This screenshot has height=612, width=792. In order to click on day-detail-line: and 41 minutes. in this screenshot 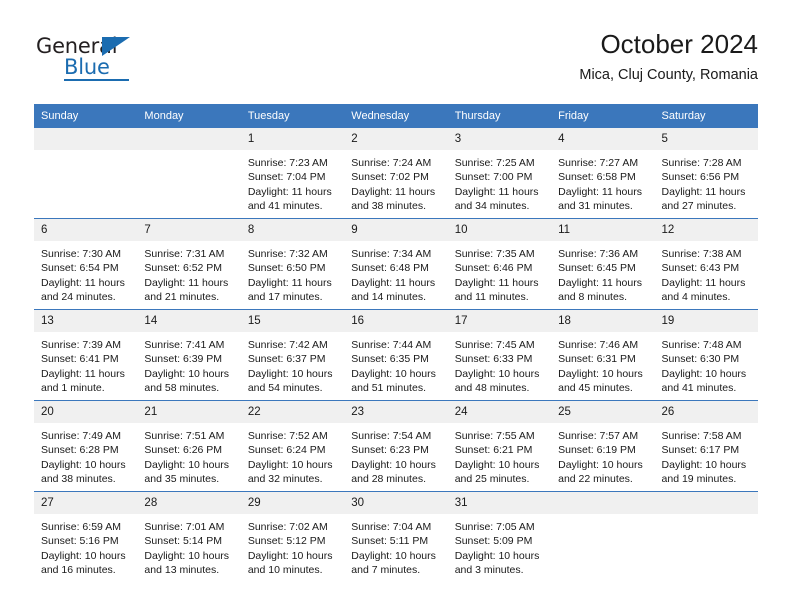, I will do `click(699, 388)`.